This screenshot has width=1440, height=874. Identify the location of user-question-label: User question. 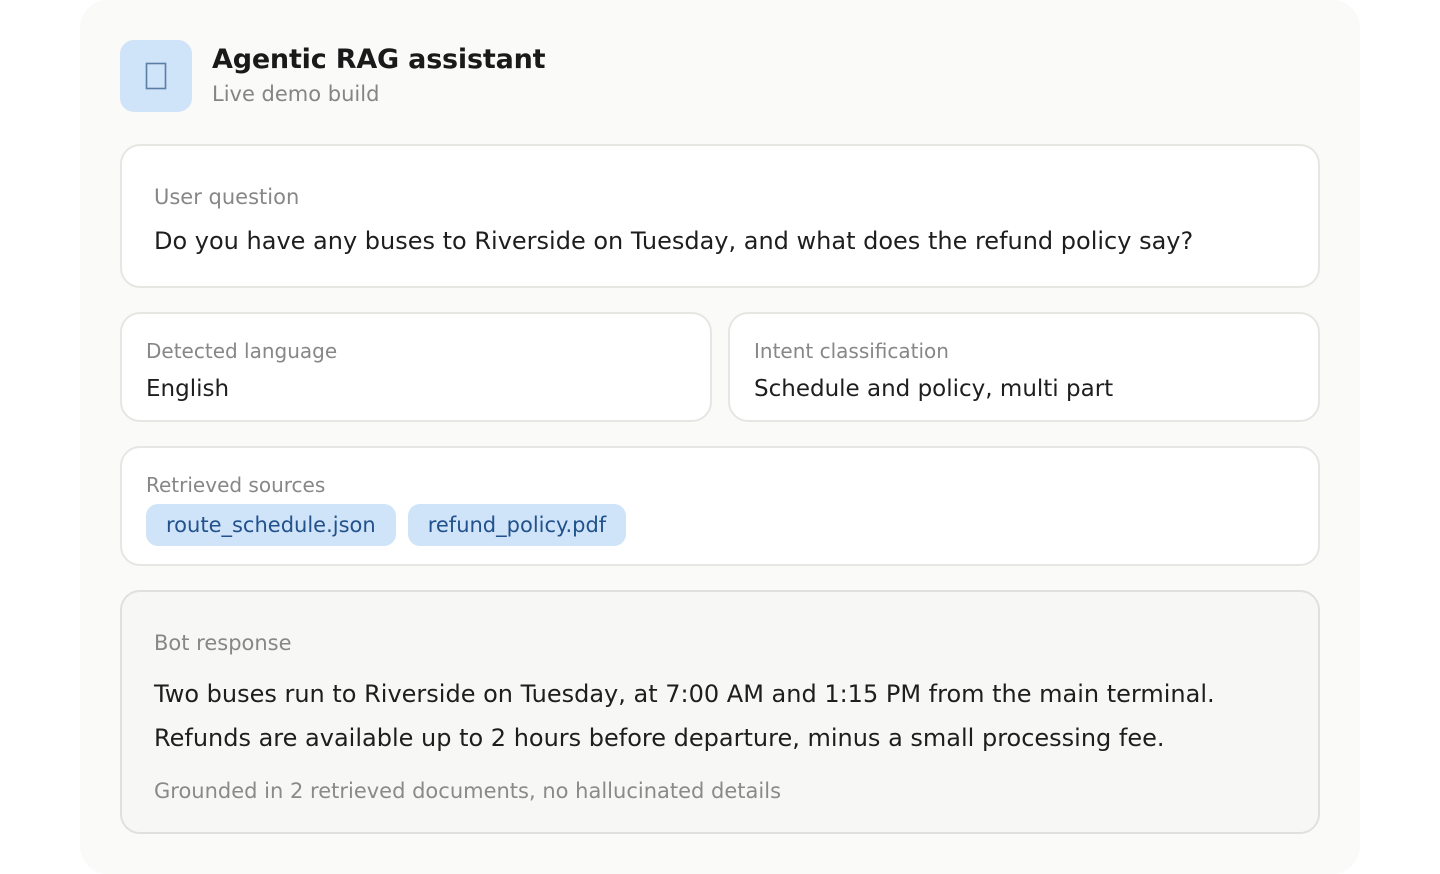
(227, 197).